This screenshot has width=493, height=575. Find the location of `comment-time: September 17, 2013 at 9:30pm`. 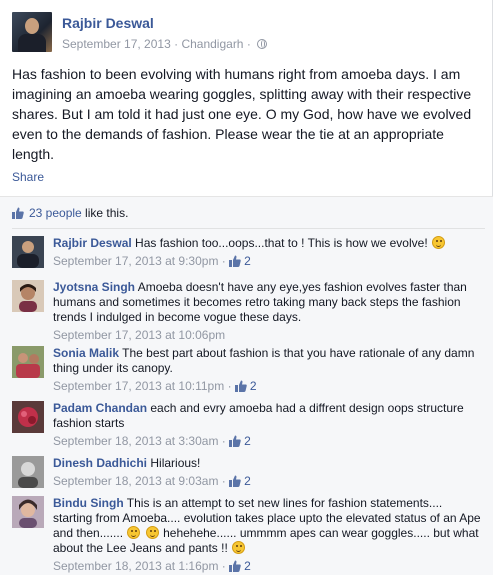

comment-time: September 17, 2013 at 9:30pm is located at coordinates (135, 261).